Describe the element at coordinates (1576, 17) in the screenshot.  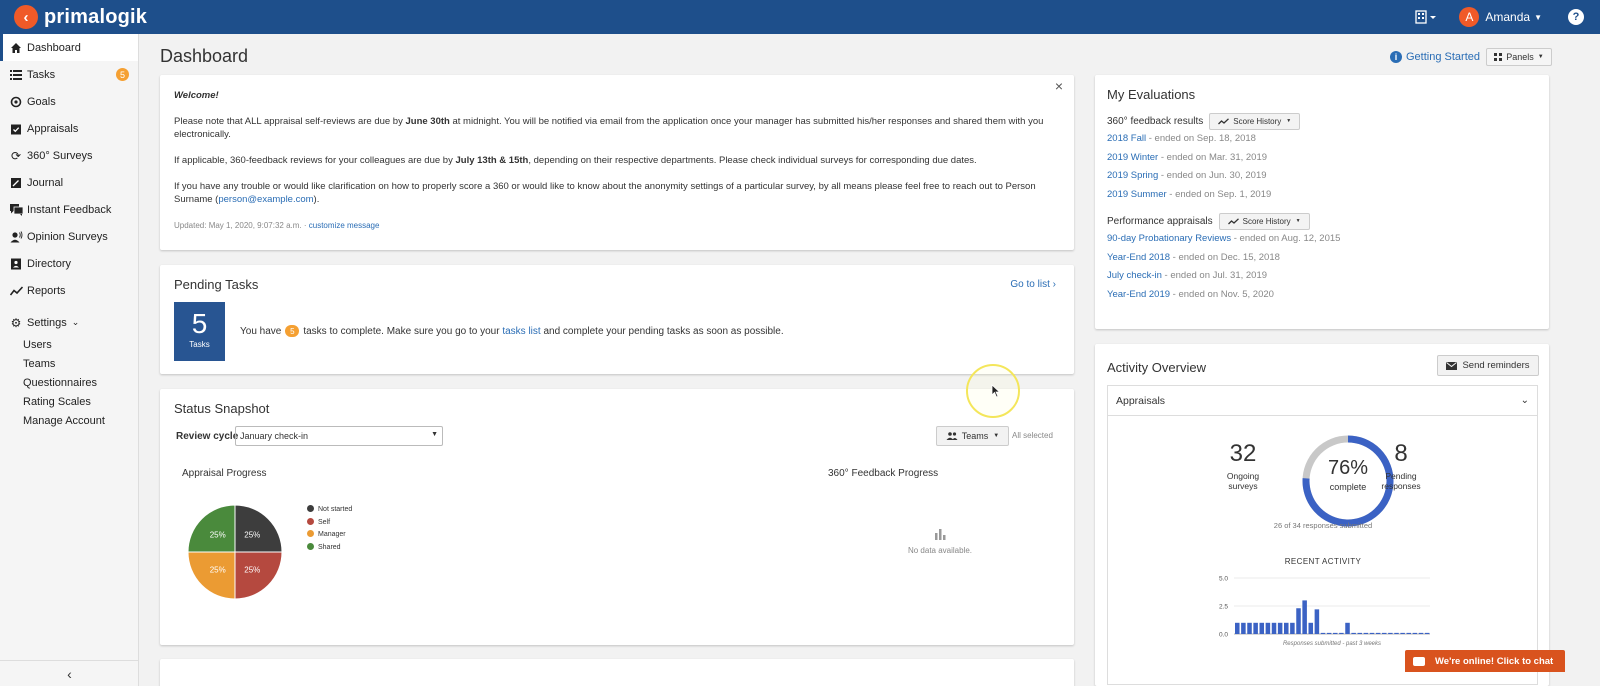
I see `help-icon: ?` at that location.